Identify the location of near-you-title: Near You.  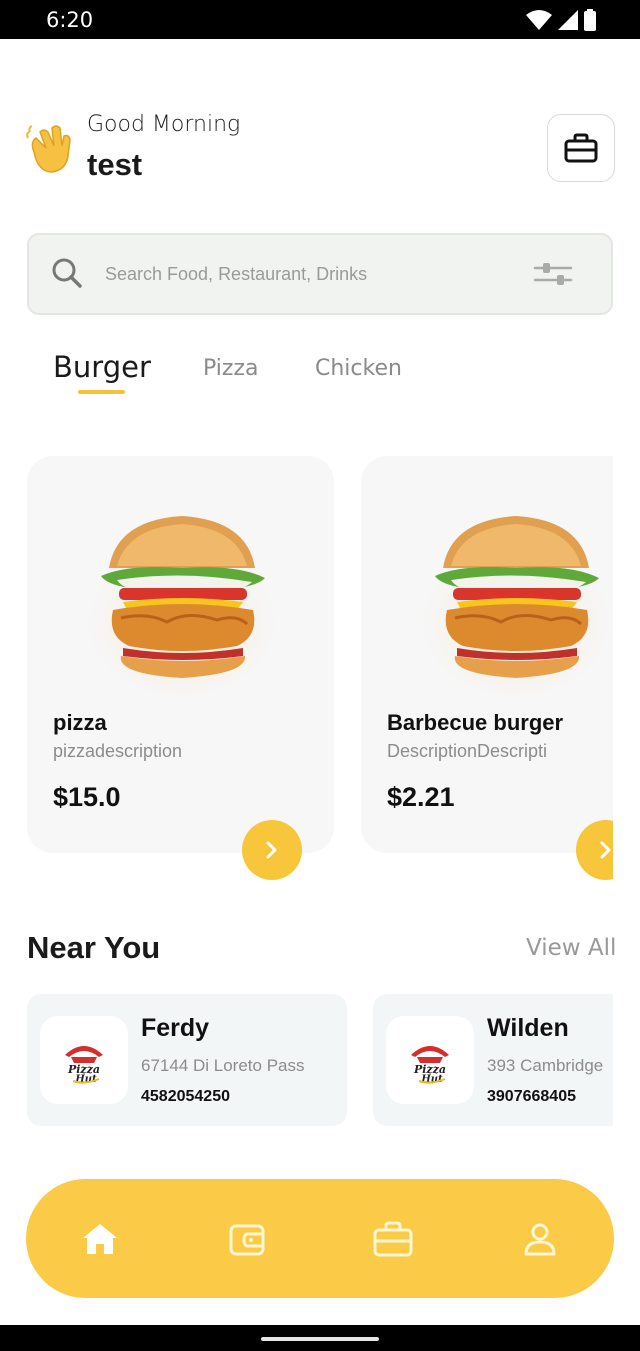
(94, 947).